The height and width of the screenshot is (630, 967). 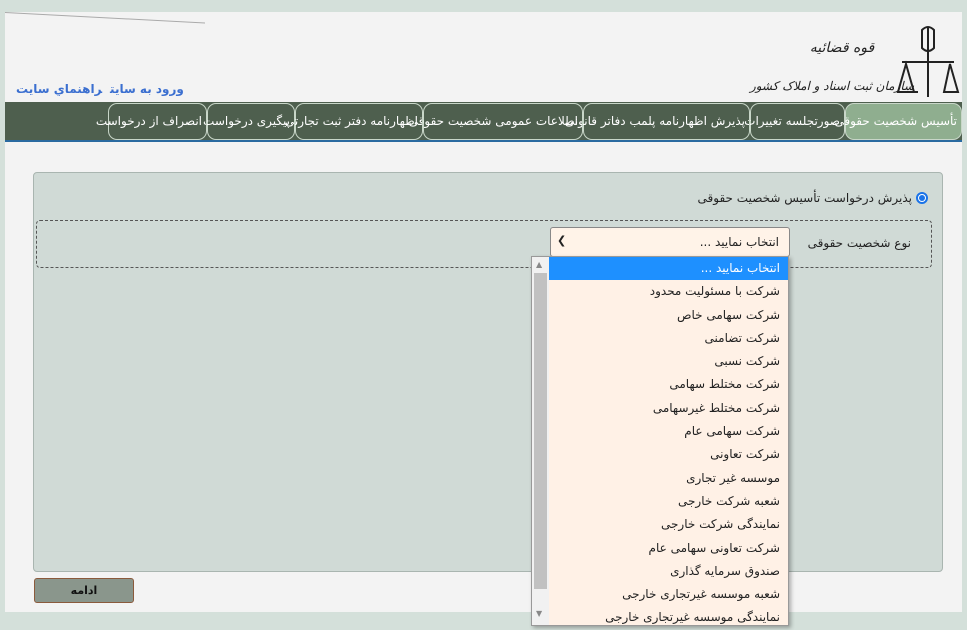 What do you see at coordinates (668, 548) in the screenshot?
I see `dropdown-option: شرکت تعاونی سهامی عام` at bounding box center [668, 548].